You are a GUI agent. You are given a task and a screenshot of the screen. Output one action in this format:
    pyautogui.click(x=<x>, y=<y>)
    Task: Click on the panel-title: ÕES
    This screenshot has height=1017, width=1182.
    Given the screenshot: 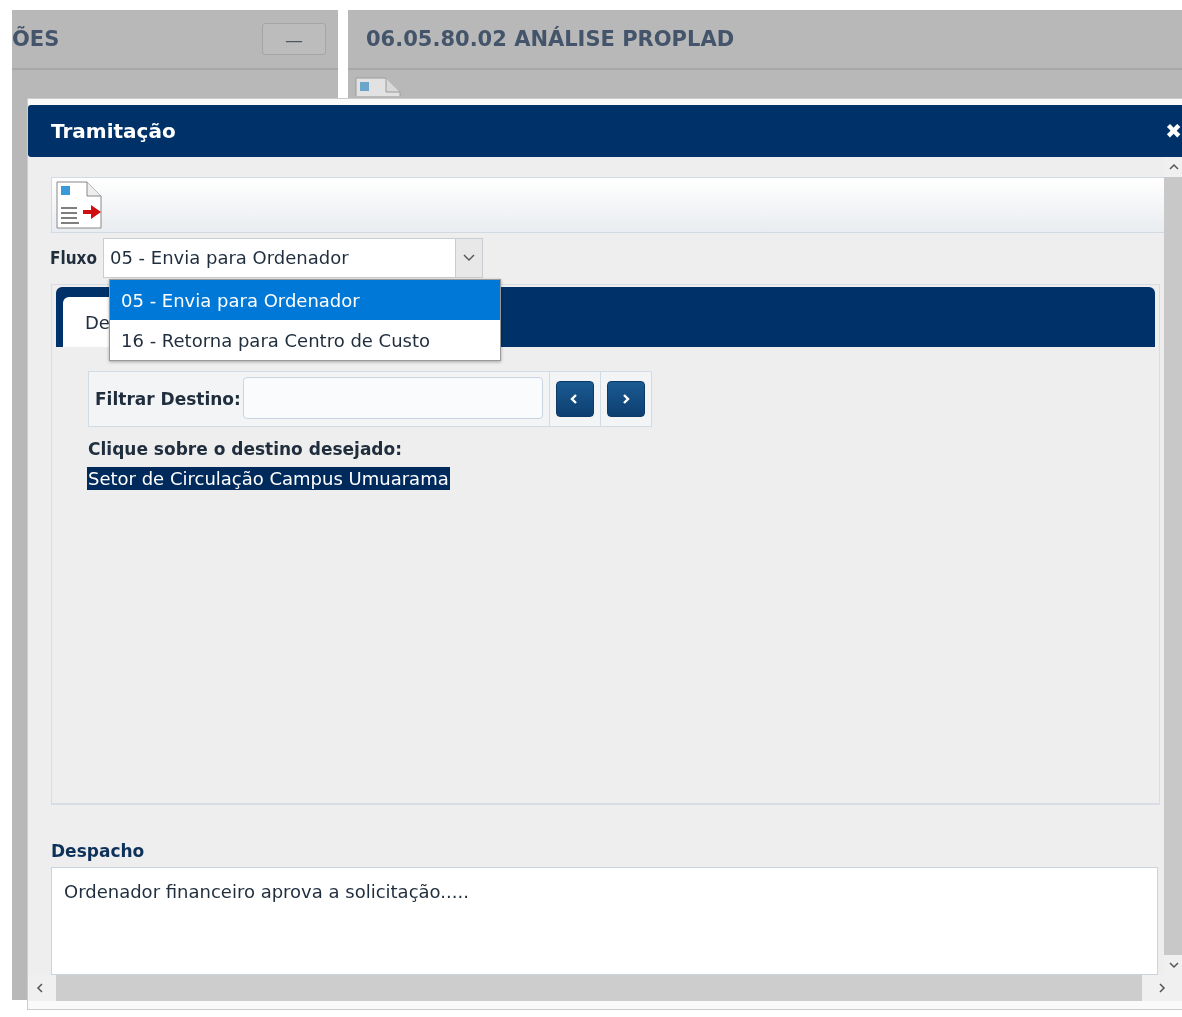 What is the action you would take?
    pyautogui.click(x=36, y=39)
    